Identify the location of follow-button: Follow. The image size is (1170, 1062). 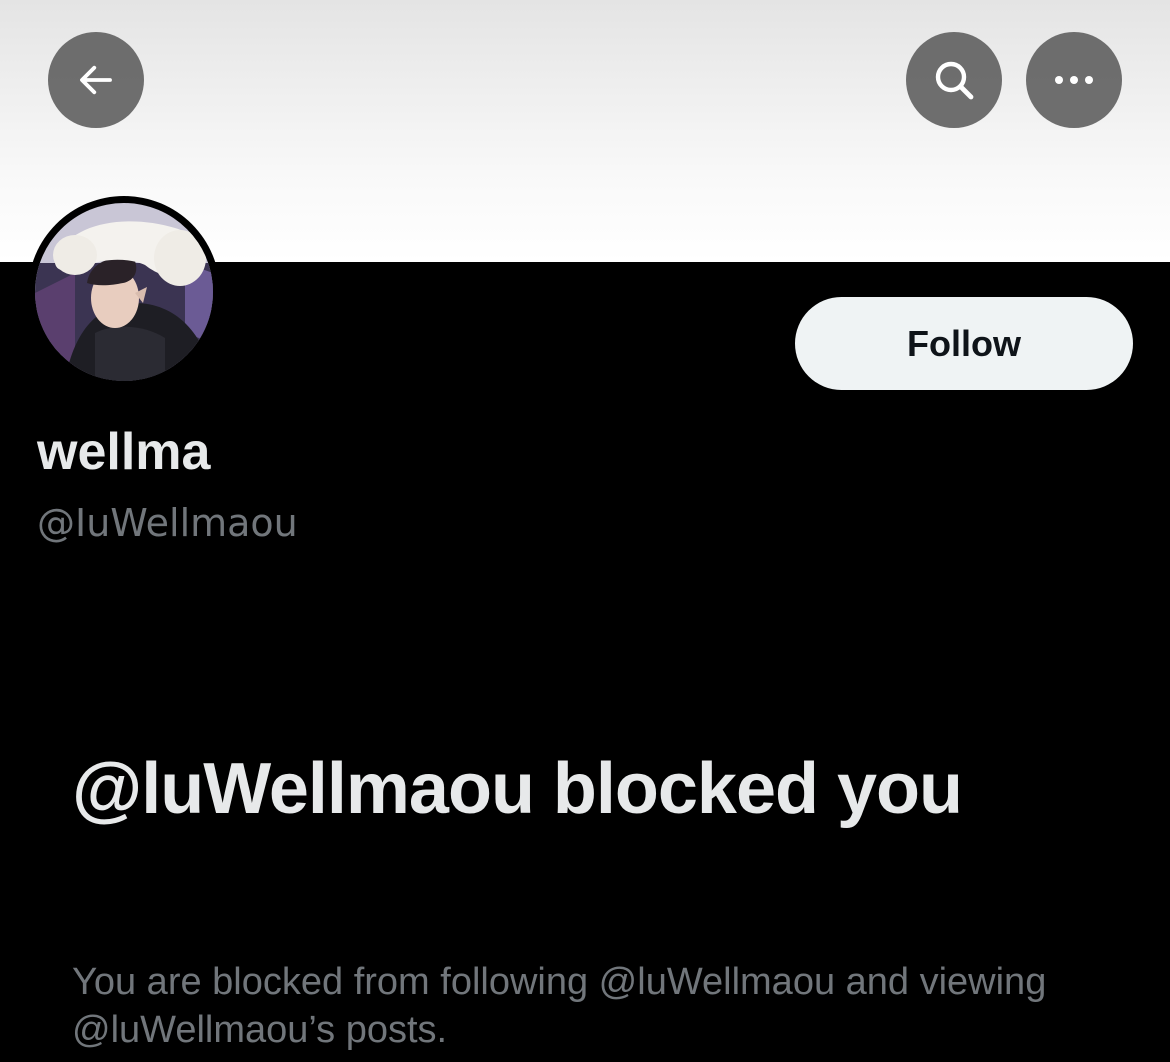
(964, 343).